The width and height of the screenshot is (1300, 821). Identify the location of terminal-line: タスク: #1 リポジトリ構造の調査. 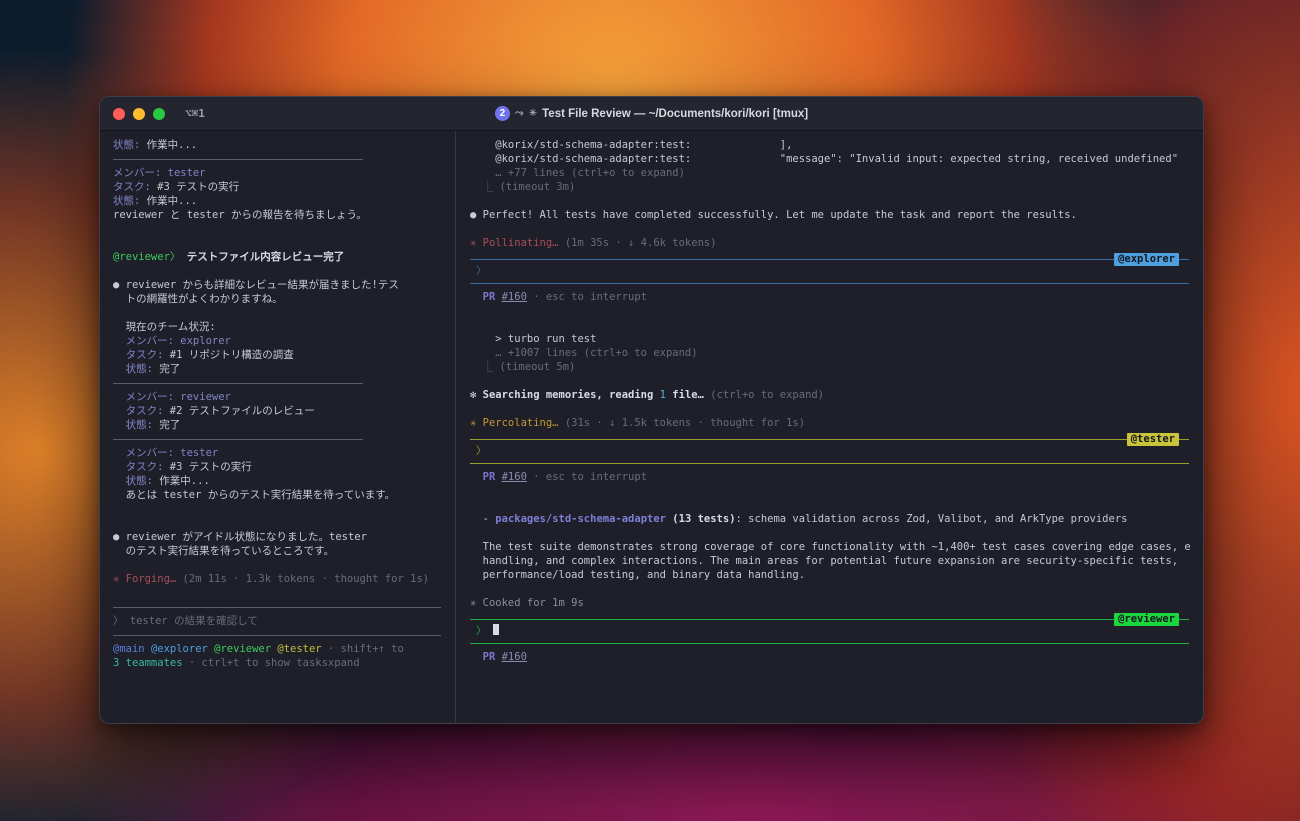
(280, 355).